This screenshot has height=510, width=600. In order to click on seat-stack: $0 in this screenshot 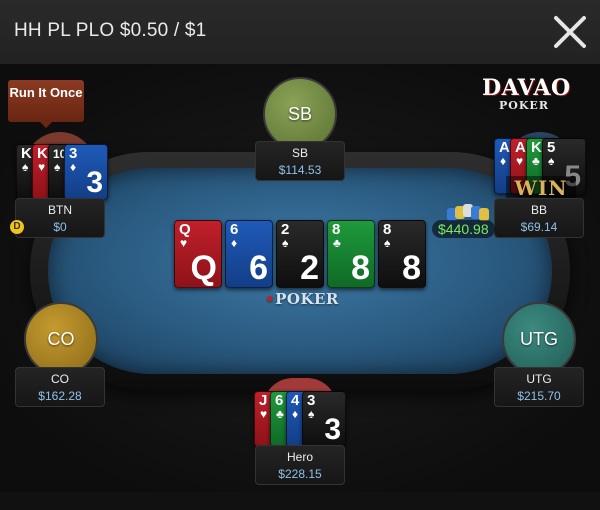, I will do `click(60, 227)`.